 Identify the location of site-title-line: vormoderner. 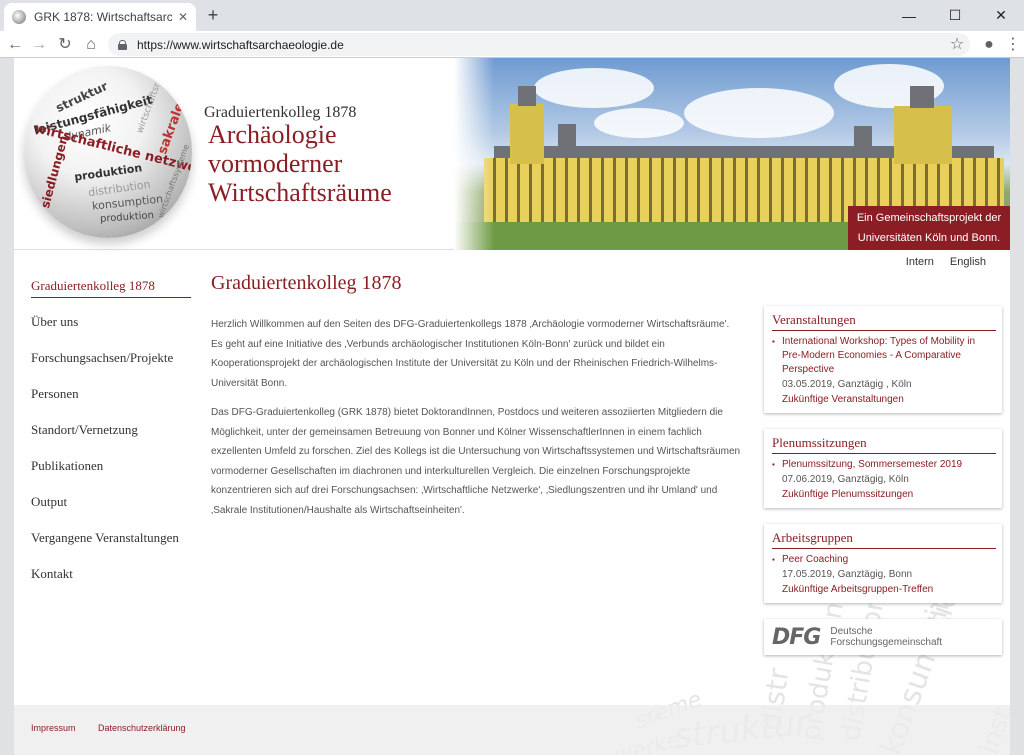
(275, 163).